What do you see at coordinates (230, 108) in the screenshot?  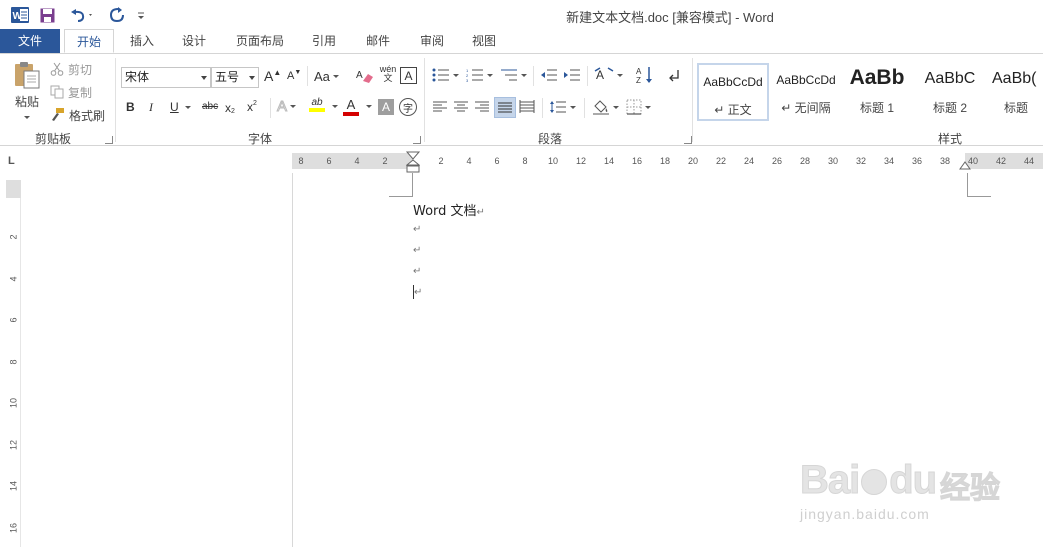 I see `subscript-button: x2` at bounding box center [230, 108].